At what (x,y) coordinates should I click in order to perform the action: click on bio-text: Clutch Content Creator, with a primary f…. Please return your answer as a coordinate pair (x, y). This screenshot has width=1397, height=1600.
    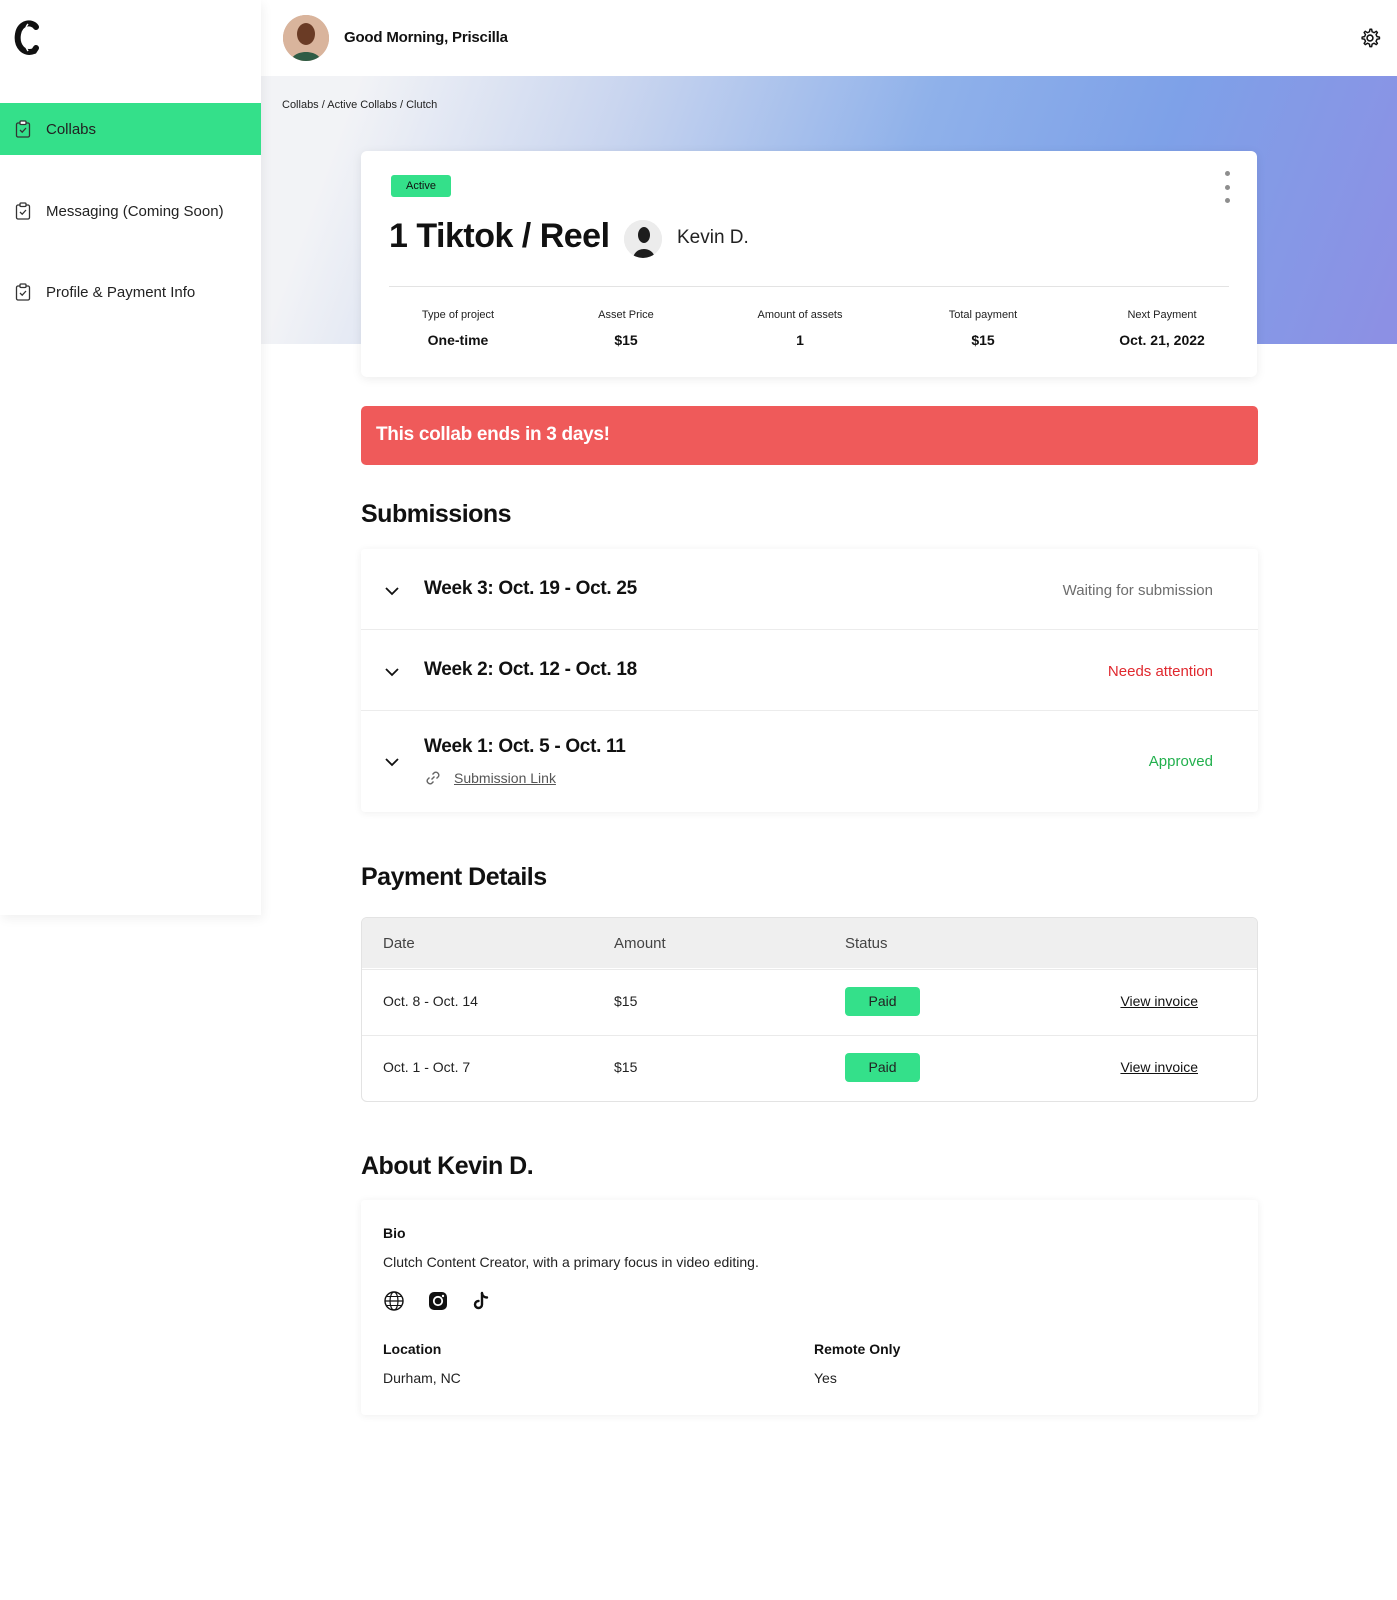
    Looking at the image, I should click on (571, 1262).